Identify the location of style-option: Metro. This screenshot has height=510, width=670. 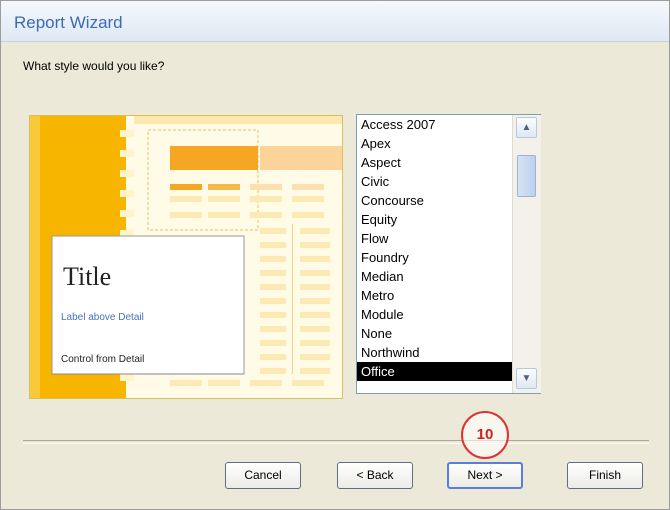
(434, 295).